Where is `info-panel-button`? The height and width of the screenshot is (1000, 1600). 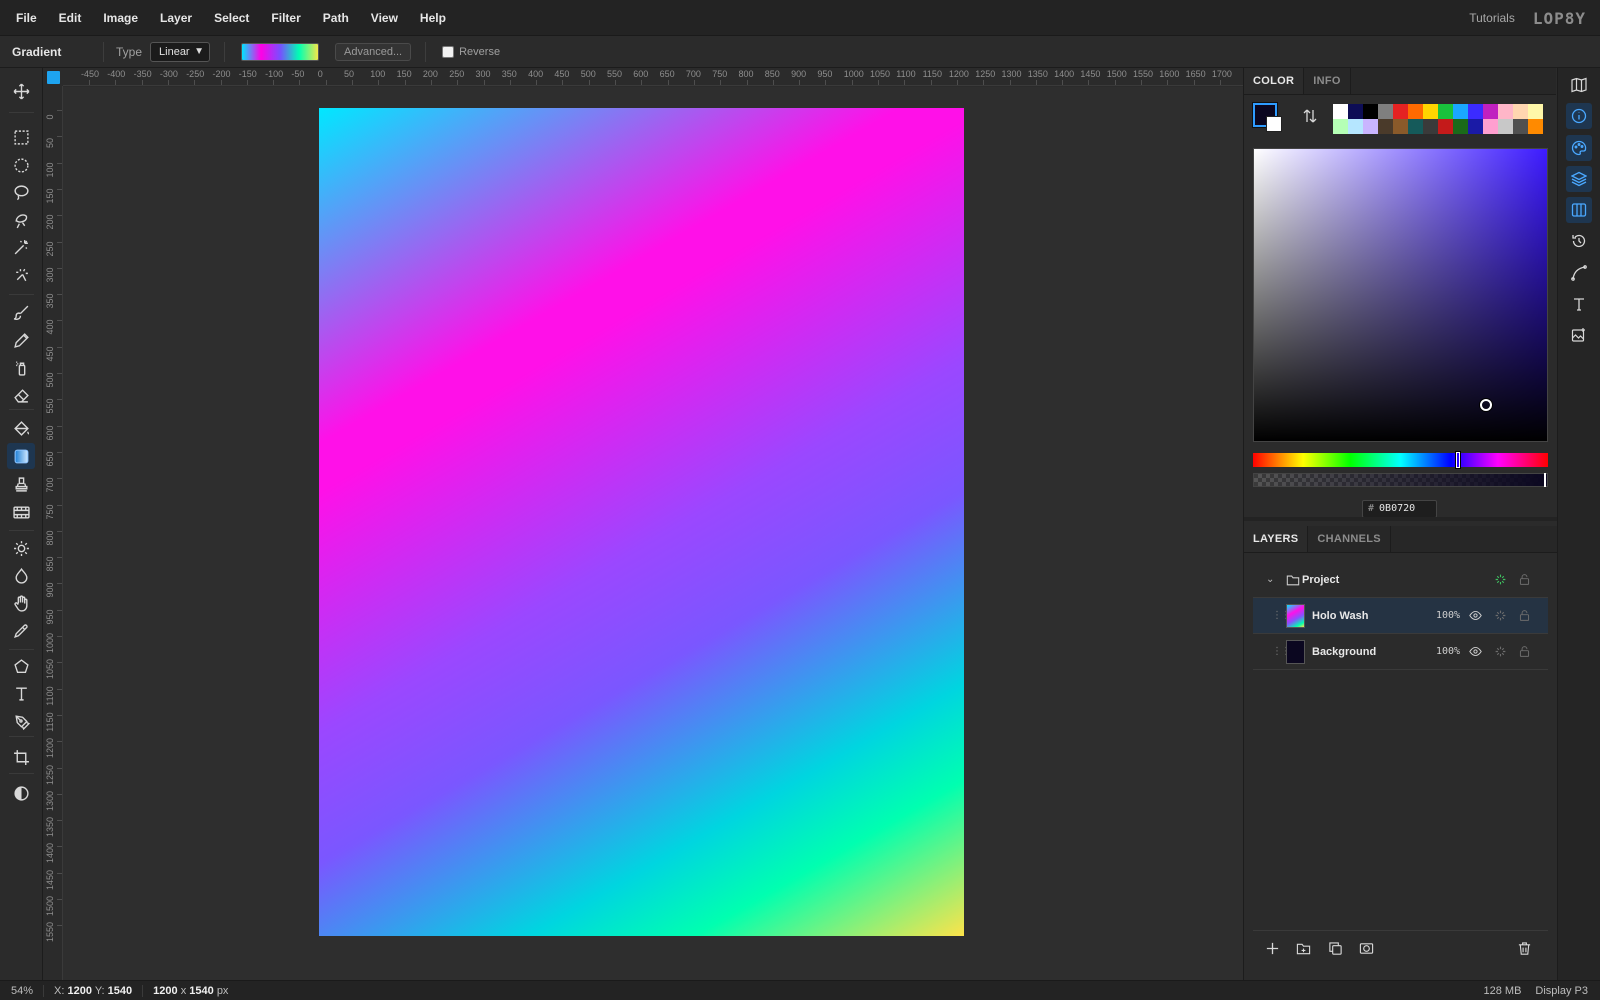 info-panel-button is located at coordinates (1579, 116).